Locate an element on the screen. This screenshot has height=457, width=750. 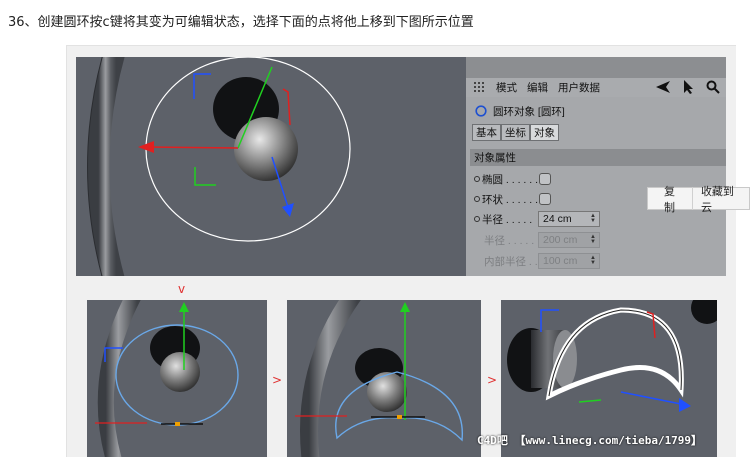
thumbnail-1-scene is located at coordinates (167, 378).